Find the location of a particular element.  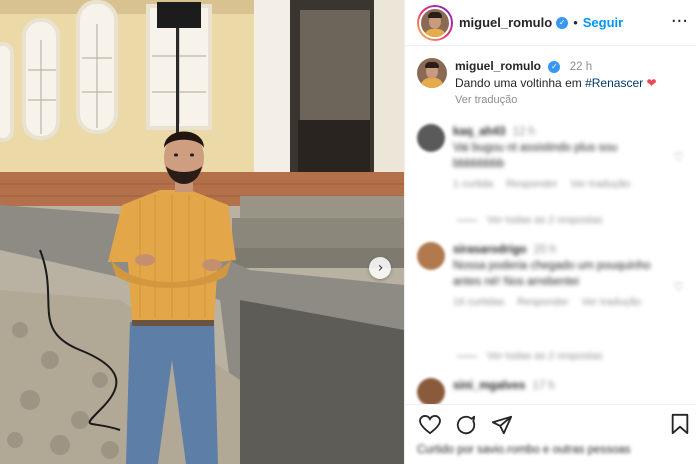

share-icon is located at coordinates (502, 425).